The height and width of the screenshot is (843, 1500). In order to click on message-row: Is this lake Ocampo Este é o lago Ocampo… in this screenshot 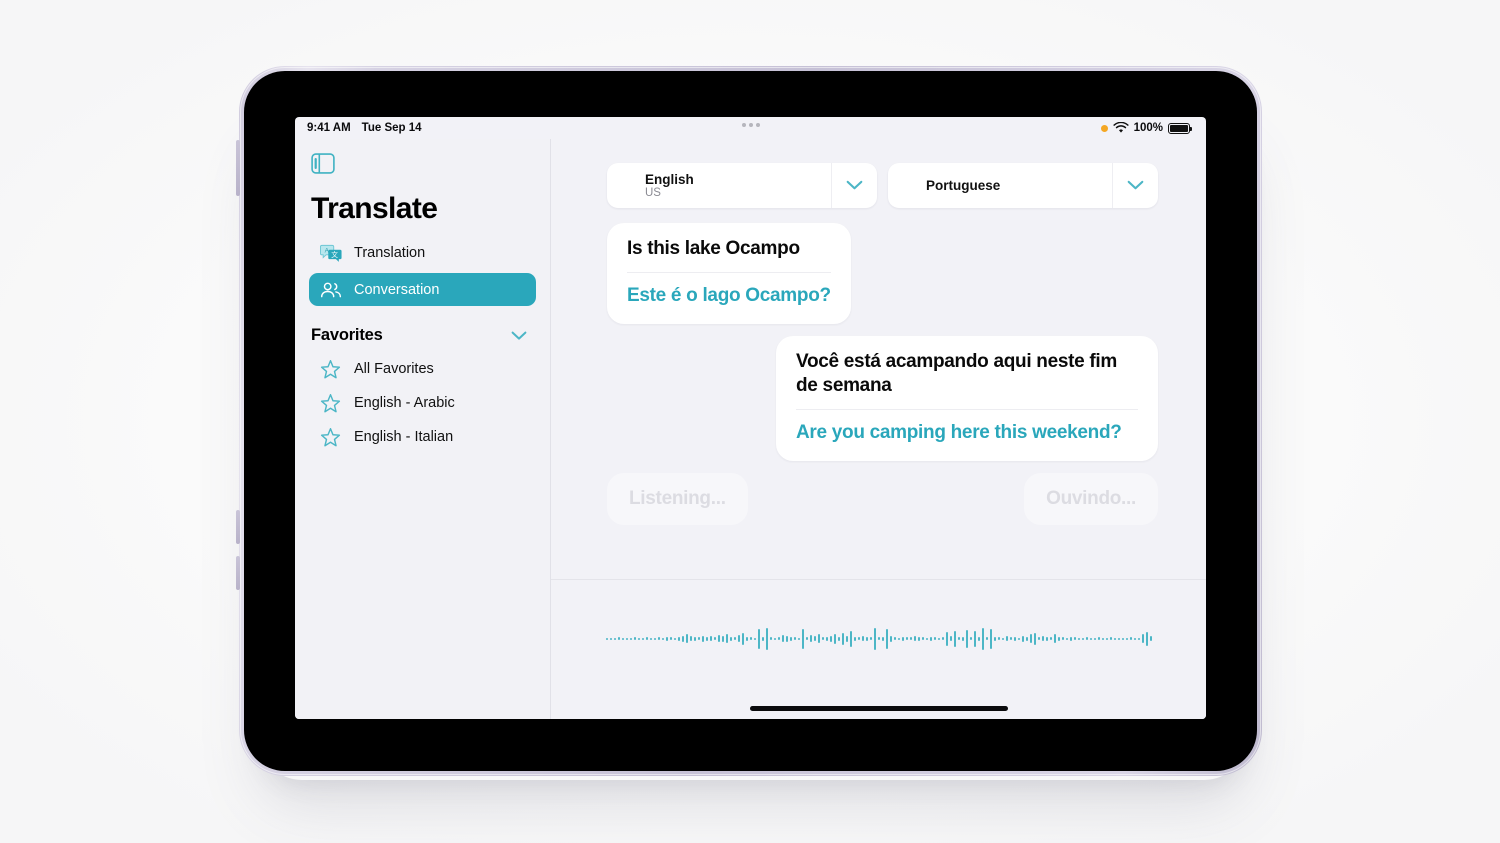, I will do `click(882, 273)`.